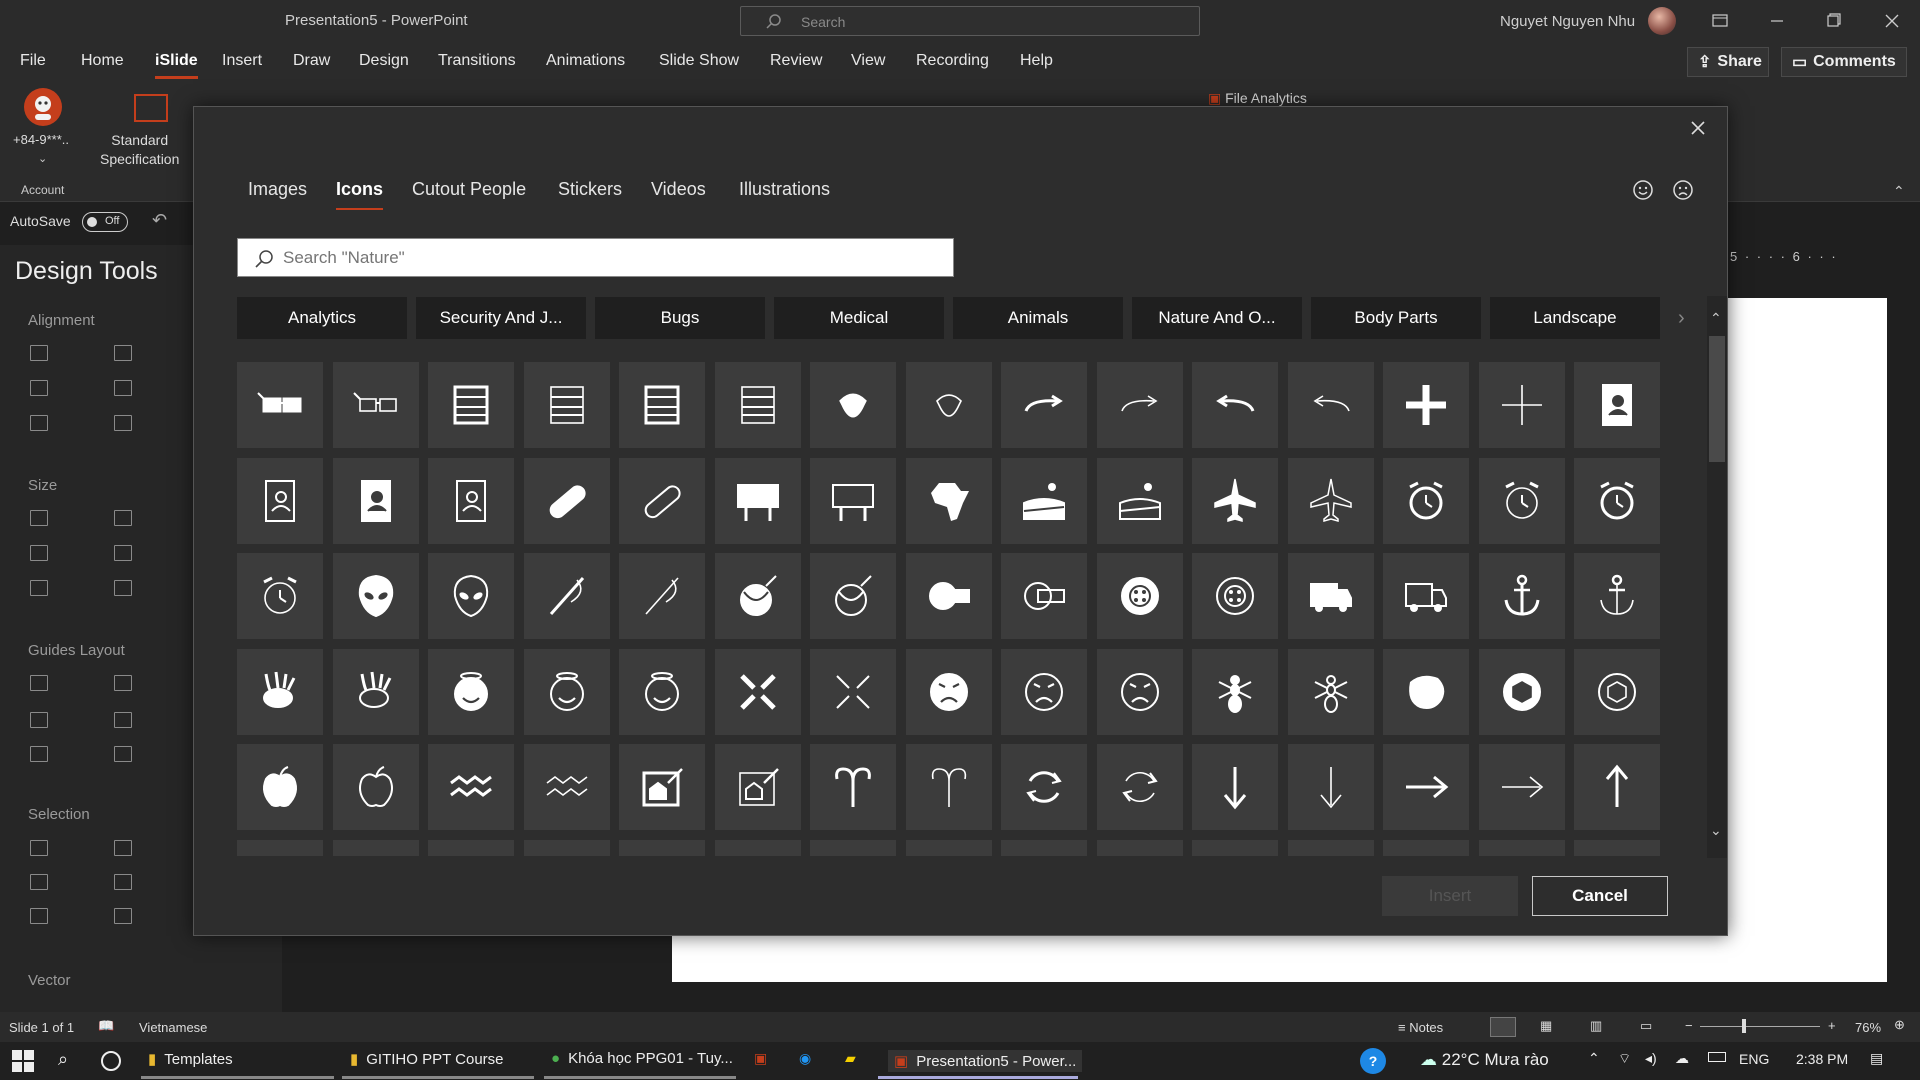  I want to click on zoom-slider-thumb, so click(1744, 1026).